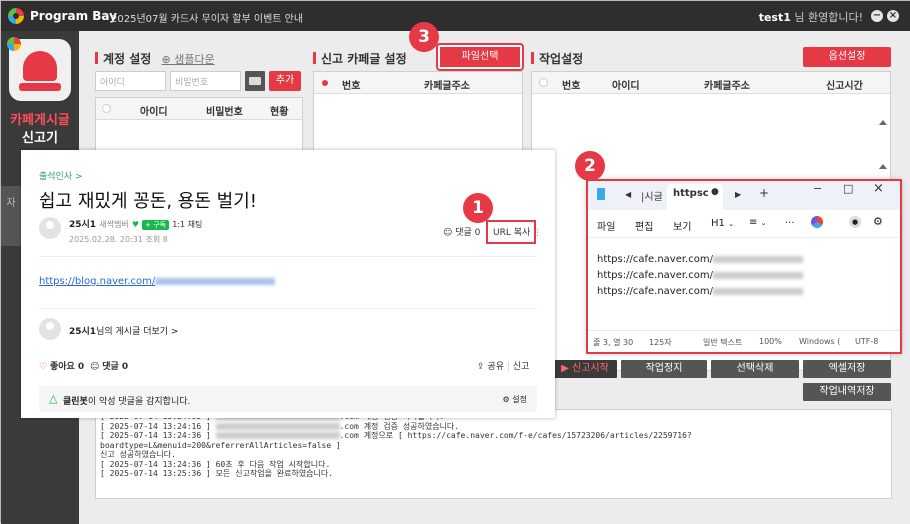 The height and width of the screenshot is (524, 910). What do you see at coordinates (155, 426) in the screenshot?
I see `log-timestamp: [ 2025-07-14 13:24:16 ]` at bounding box center [155, 426].